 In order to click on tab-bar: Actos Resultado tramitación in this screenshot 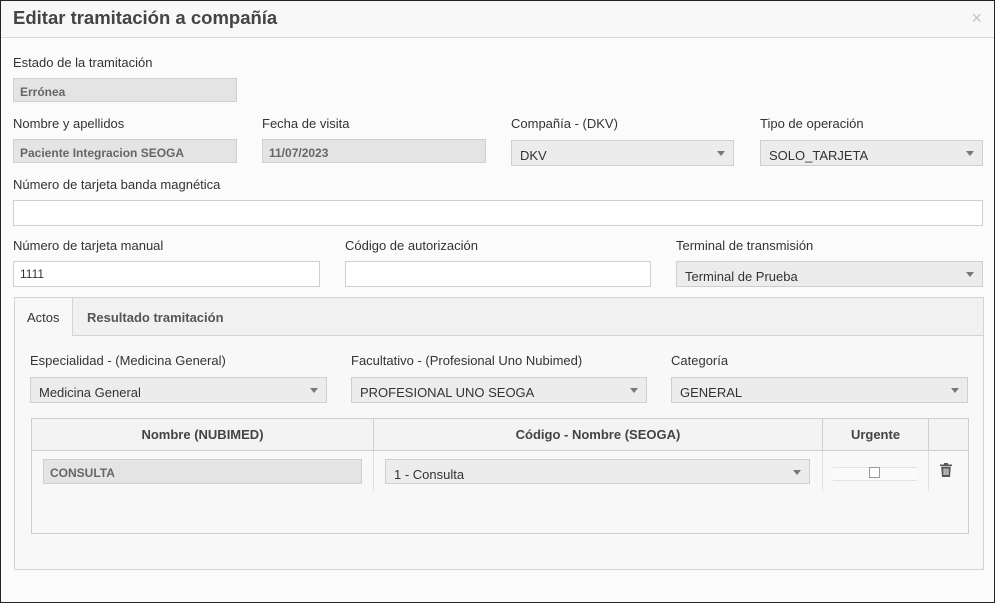, I will do `click(499, 317)`.